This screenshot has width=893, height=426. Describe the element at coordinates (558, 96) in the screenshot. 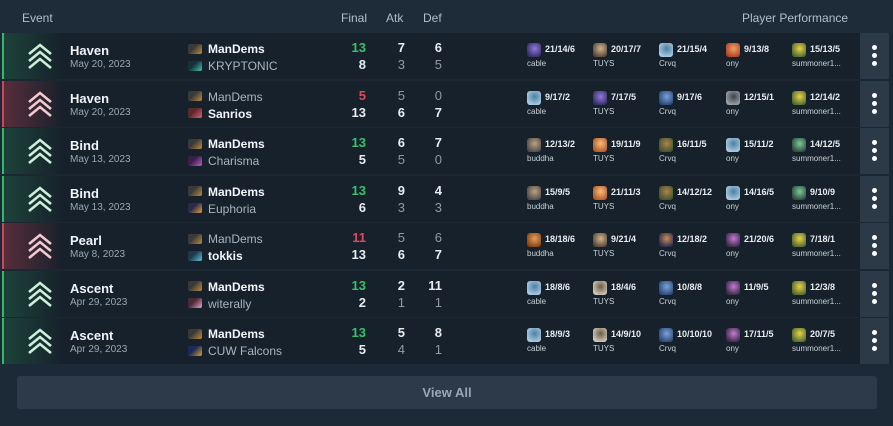

I see `player-kda: 9/17/2` at that location.